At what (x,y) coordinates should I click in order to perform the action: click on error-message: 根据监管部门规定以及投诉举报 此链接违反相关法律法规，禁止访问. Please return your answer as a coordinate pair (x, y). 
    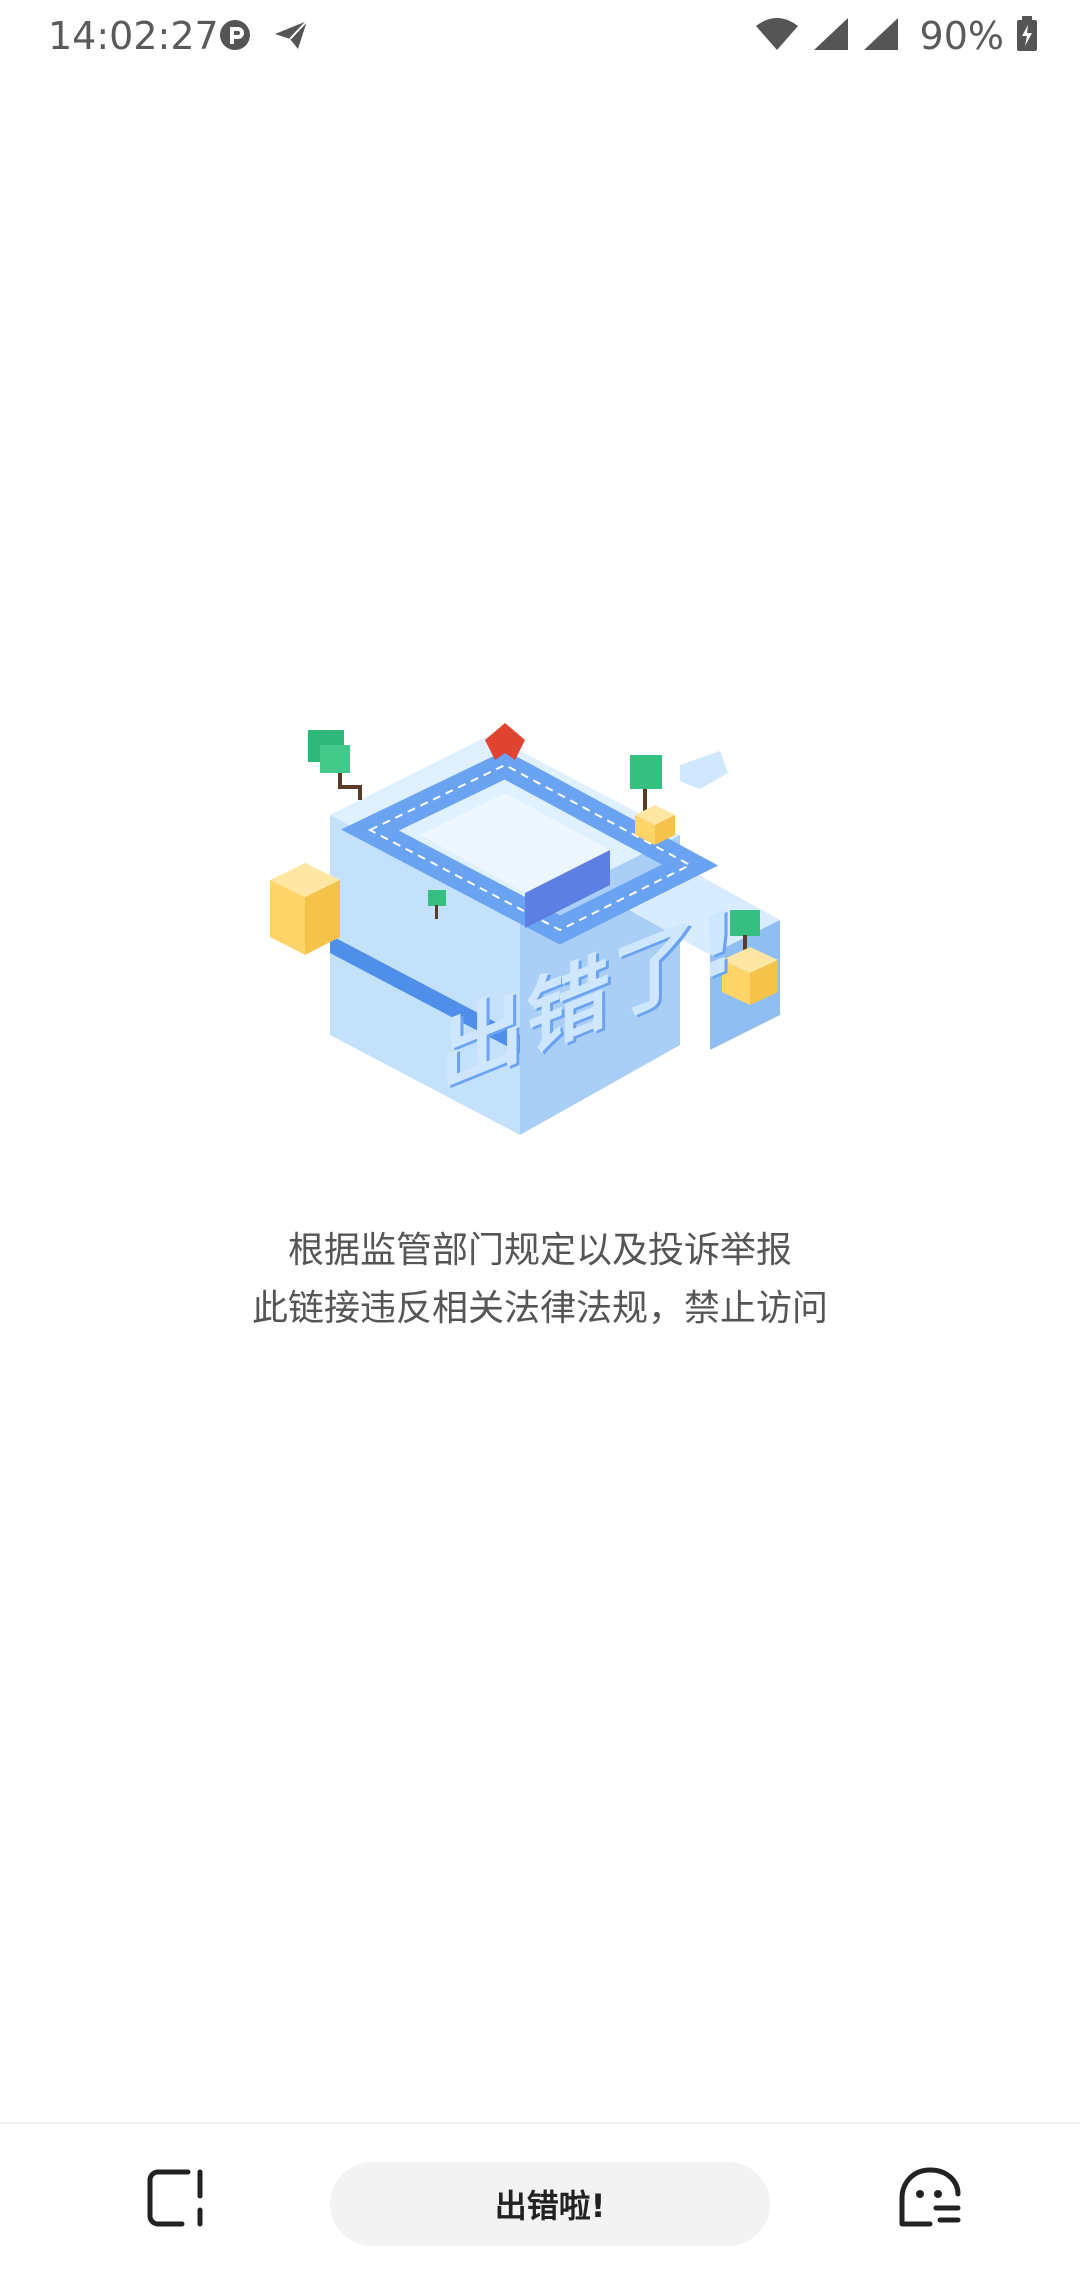
    Looking at the image, I should click on (540, 1280).